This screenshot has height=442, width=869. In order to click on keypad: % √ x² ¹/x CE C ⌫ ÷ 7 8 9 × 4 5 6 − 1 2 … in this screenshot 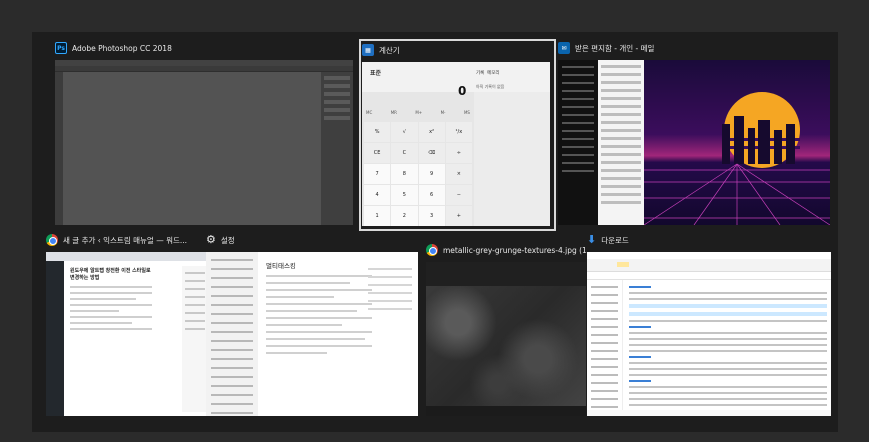, I will do `click(418, 174)`.